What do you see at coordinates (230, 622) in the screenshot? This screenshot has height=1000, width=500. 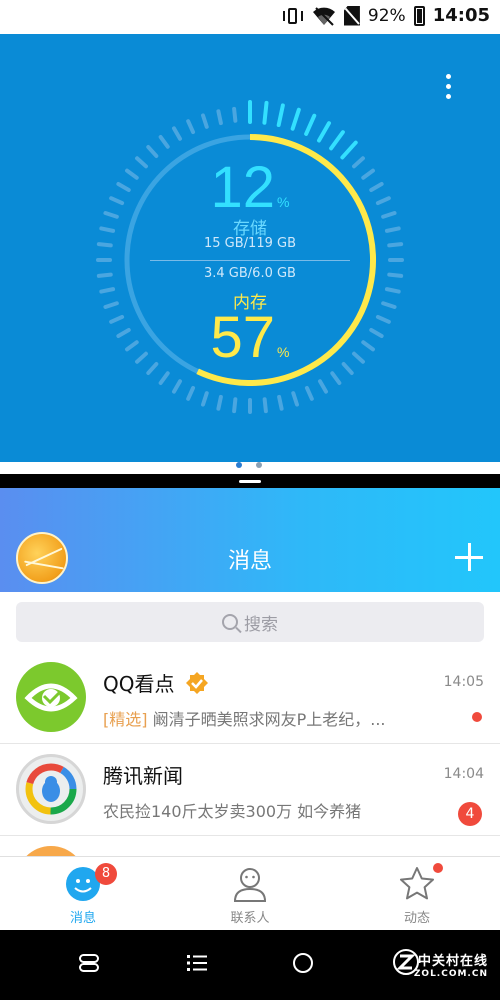 I see `search-icon` at bounding box center [230, 622].